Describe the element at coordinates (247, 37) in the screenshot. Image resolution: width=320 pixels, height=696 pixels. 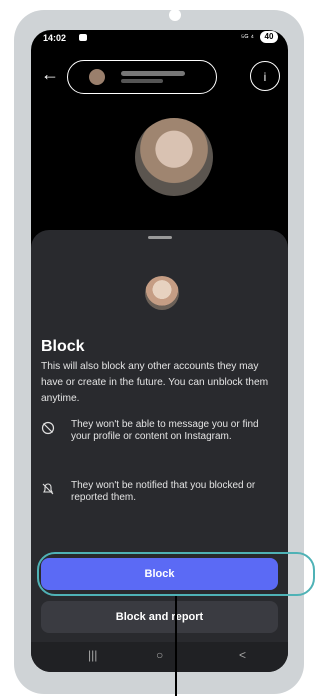
I see `signal-indicator: ⁵ᴳ ⁴` at that location.